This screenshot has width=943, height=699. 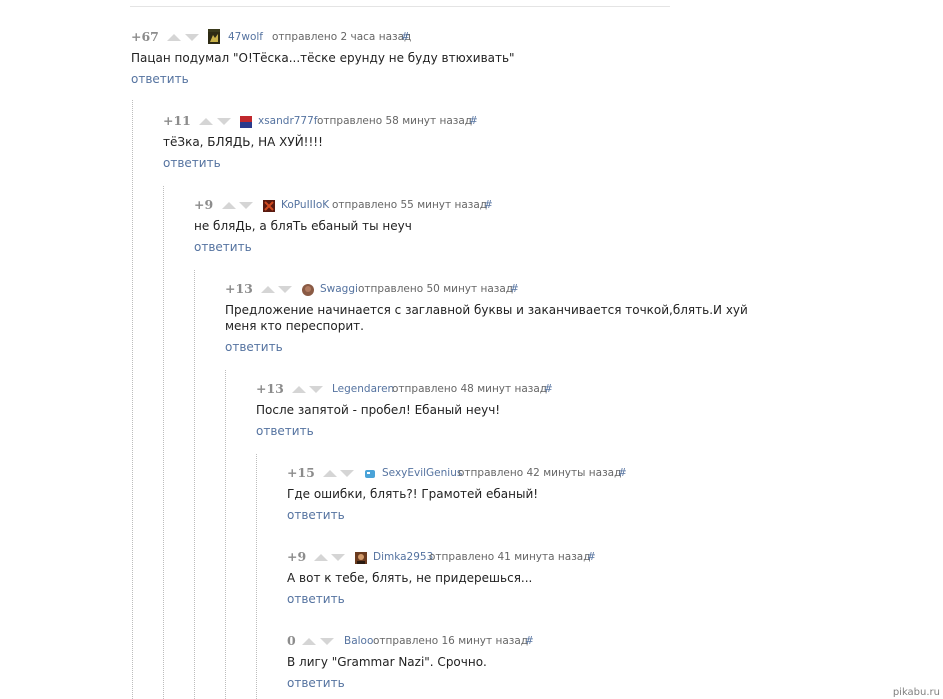 I want to click on comment-rating: +11, so click(x=177, y=120).